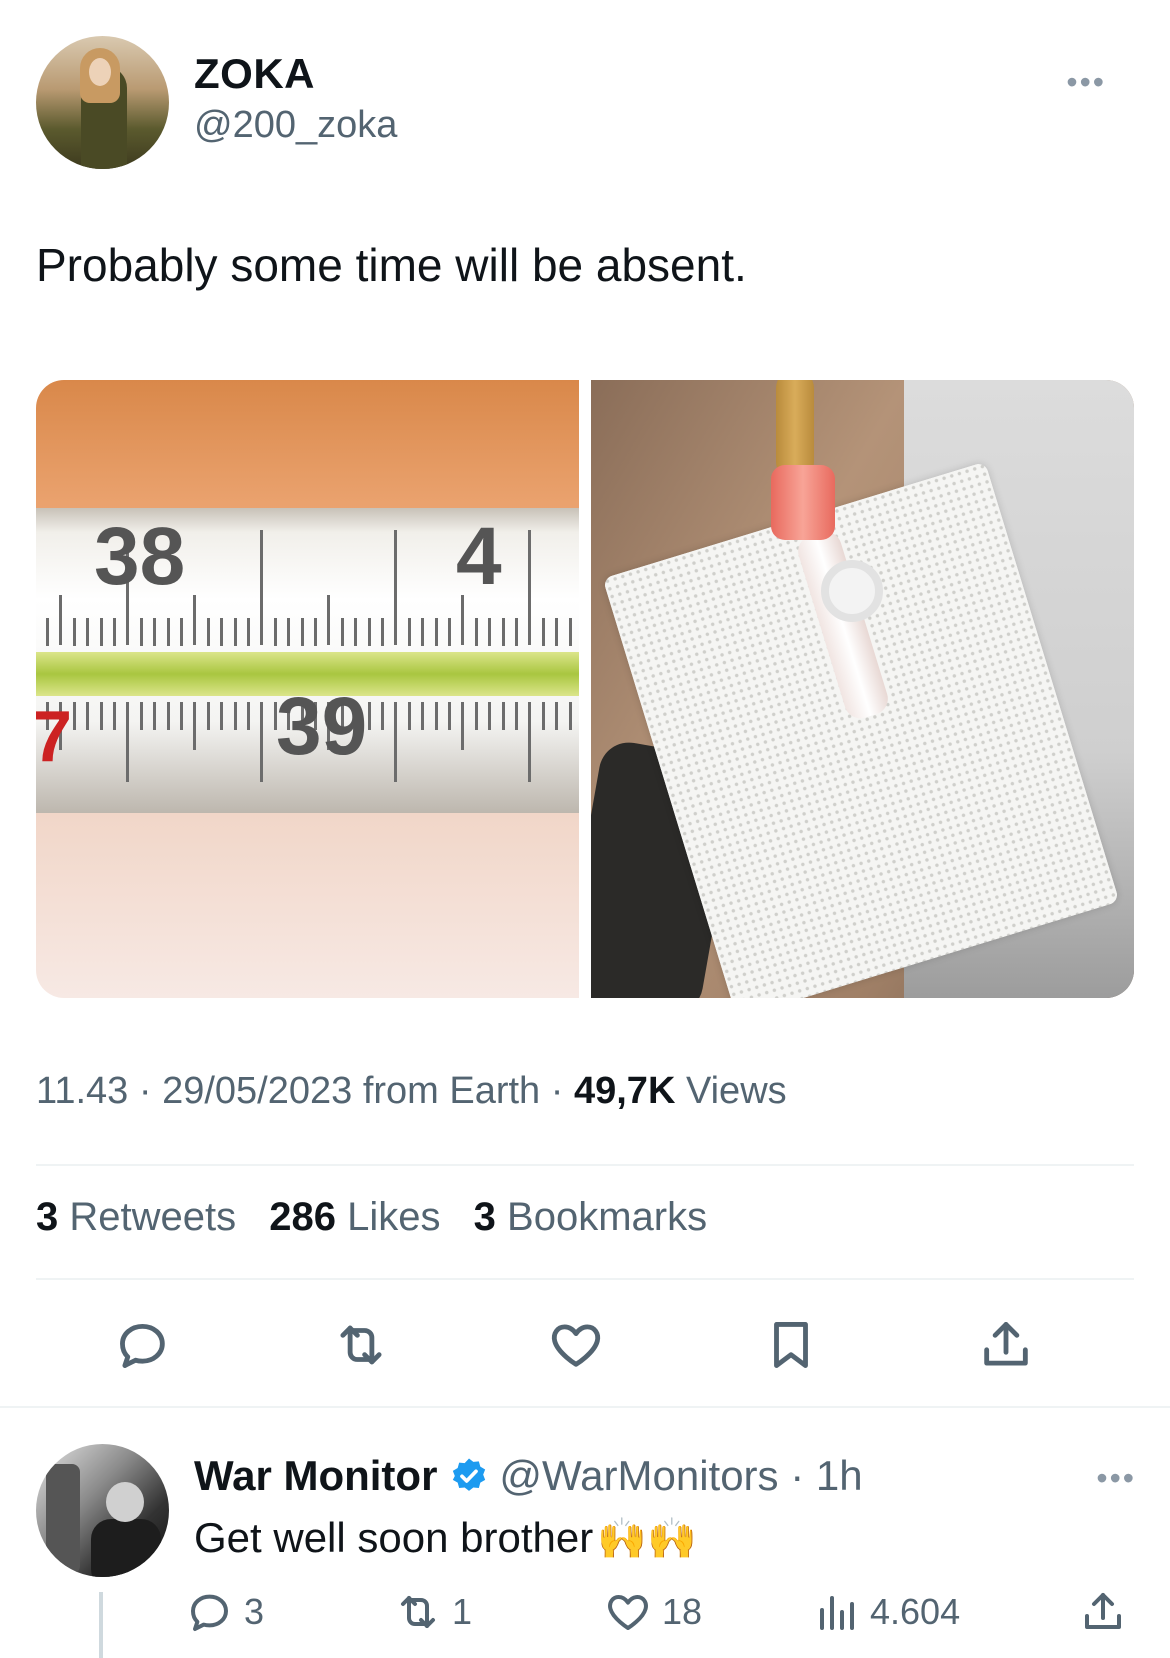 The height and width of the screenshot is (1658, 1170). Describe the element at coordinates (1116, 1478) in the screenshot. I see `reply-more-options-icon: •••` at that location.